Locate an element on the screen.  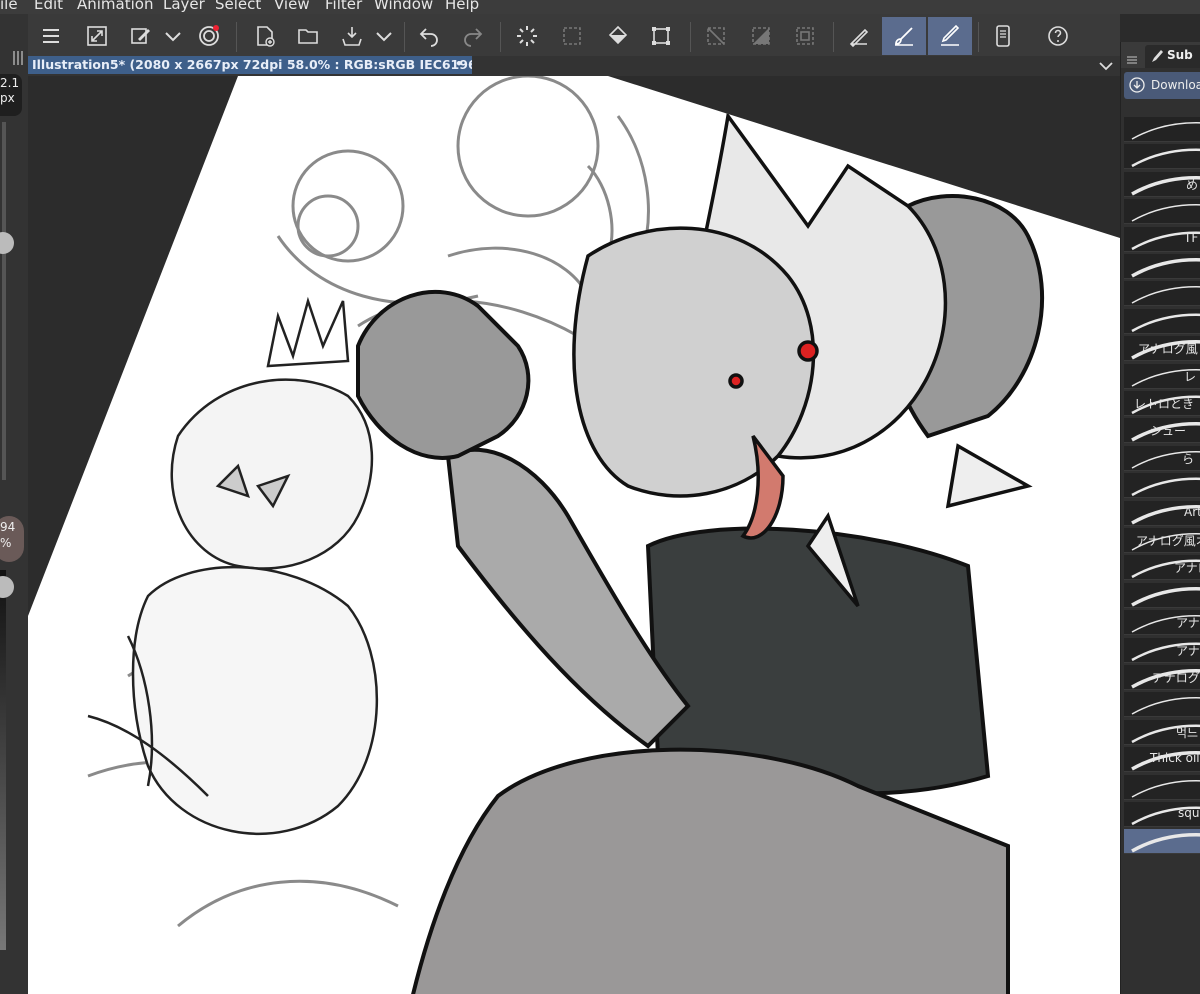
eraser-icon is located at coordinates (950, 36).